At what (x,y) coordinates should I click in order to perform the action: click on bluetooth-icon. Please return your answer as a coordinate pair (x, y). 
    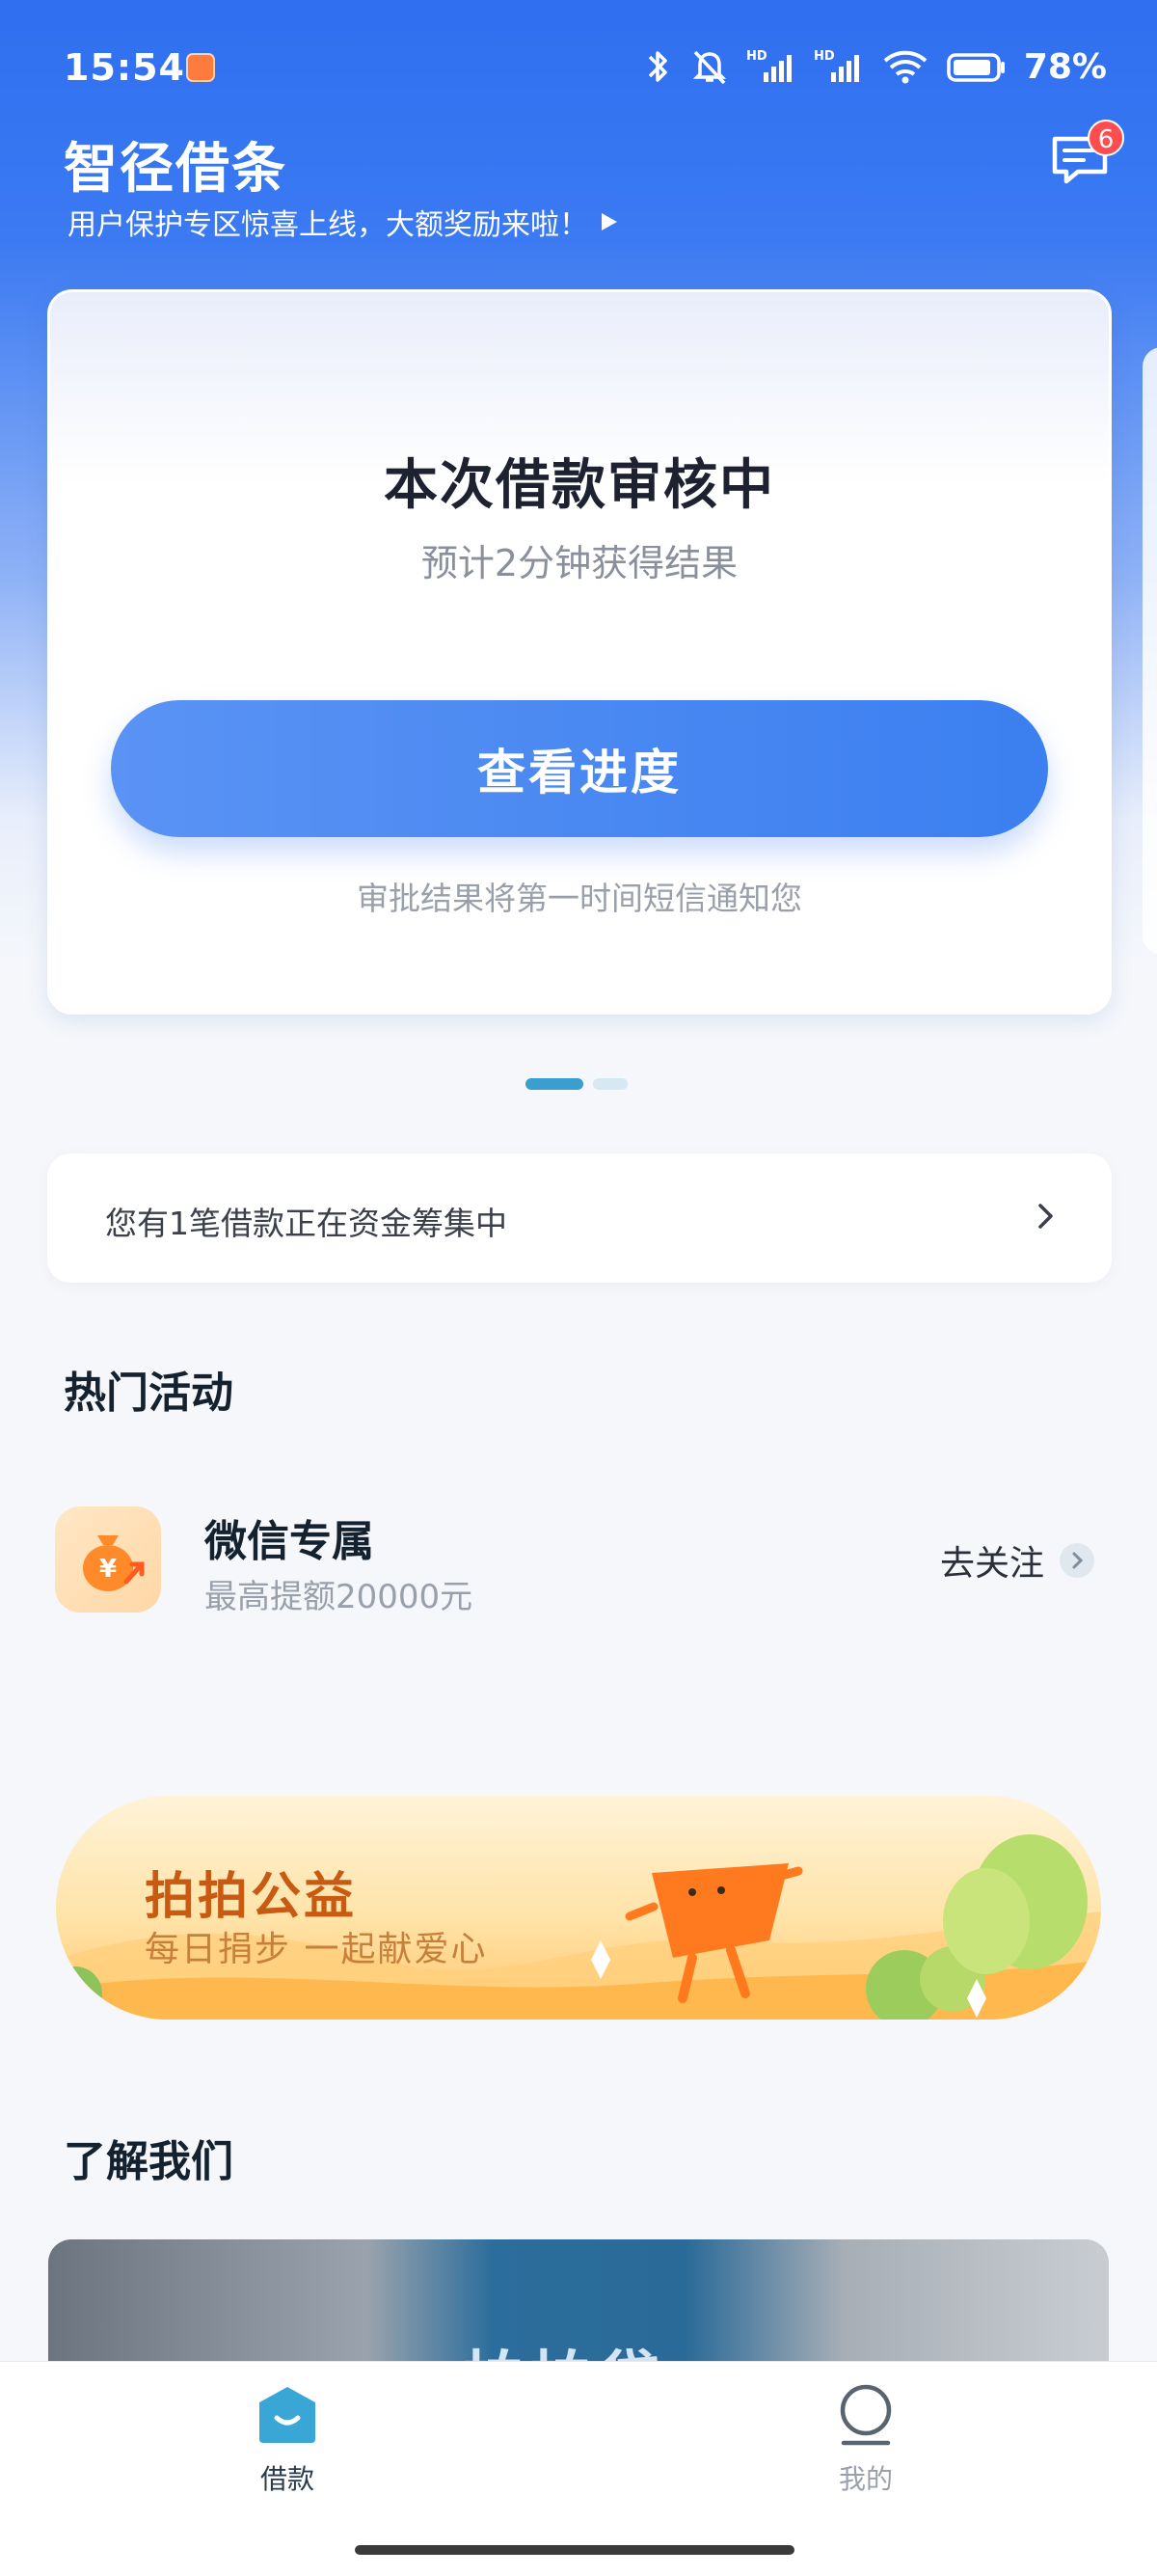
    Looking at the image, I should click on (657, 66).